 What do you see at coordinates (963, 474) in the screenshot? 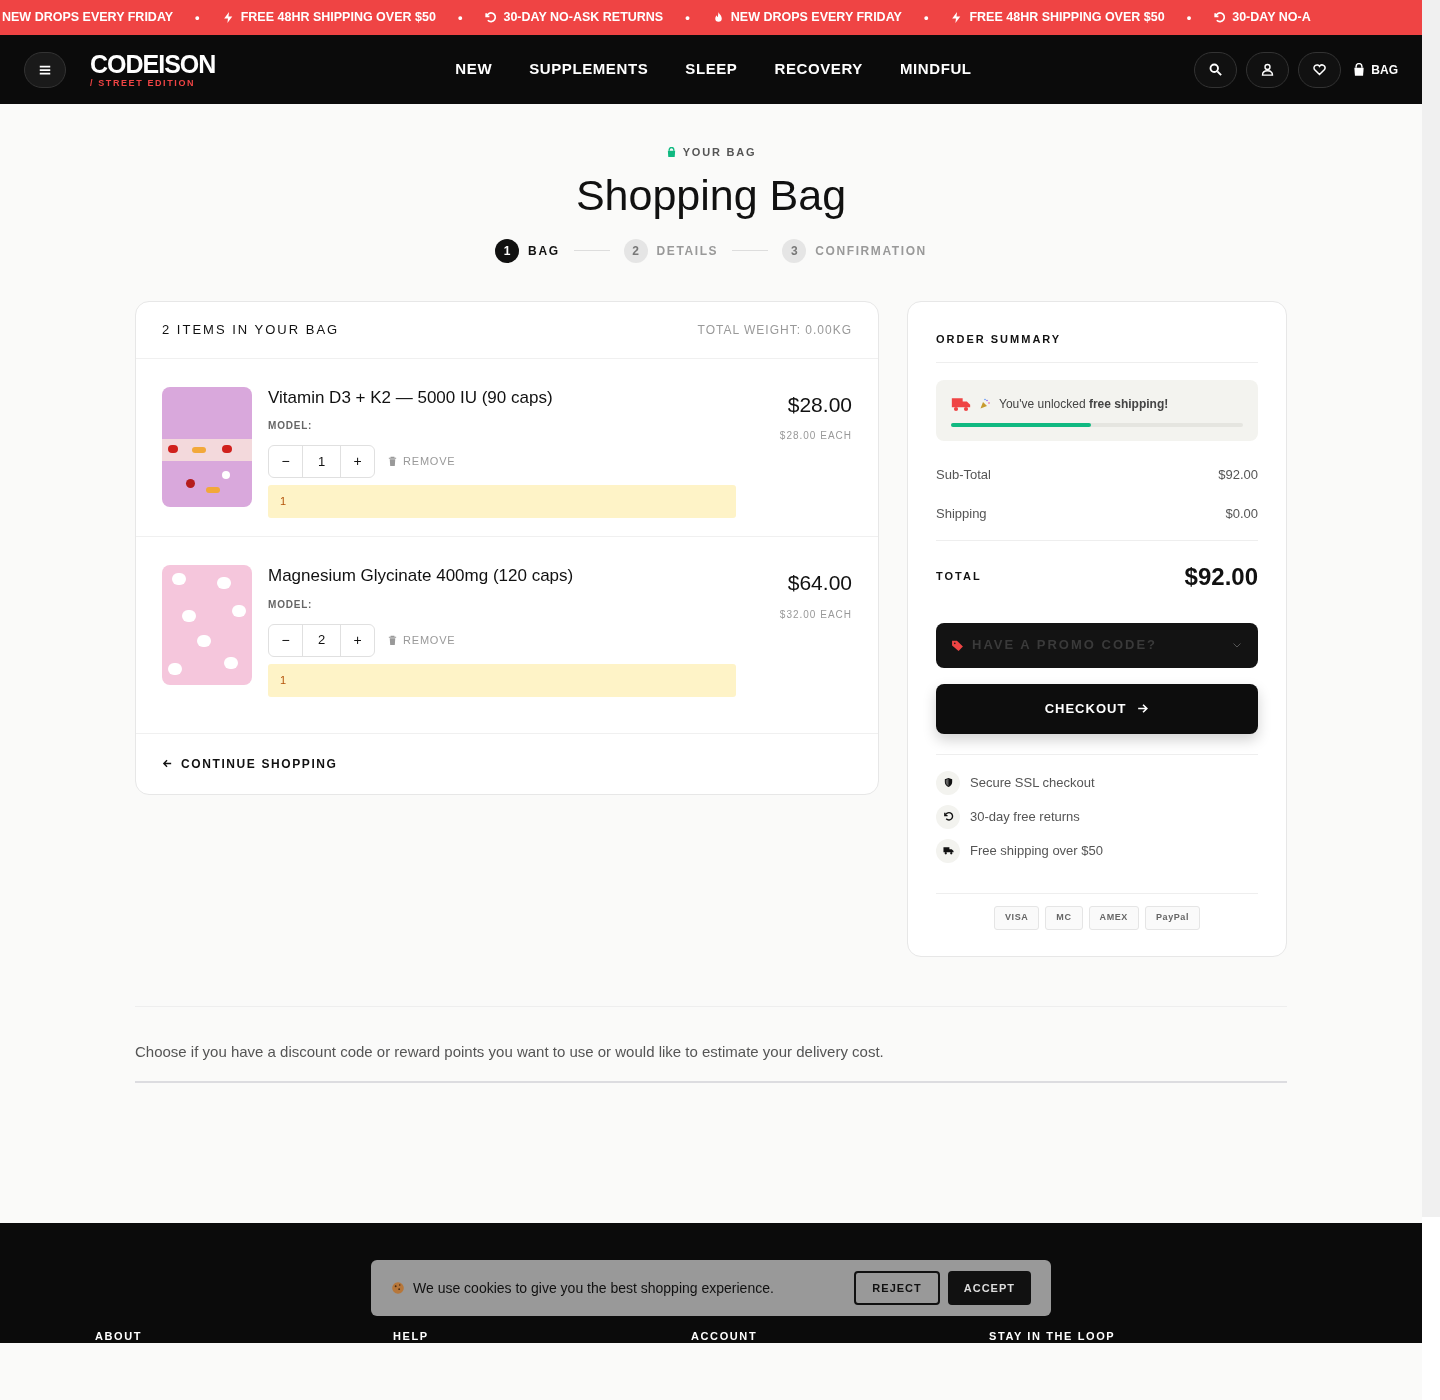
I see `summary-label: Sub-Total` at bounding box center [963, 474].